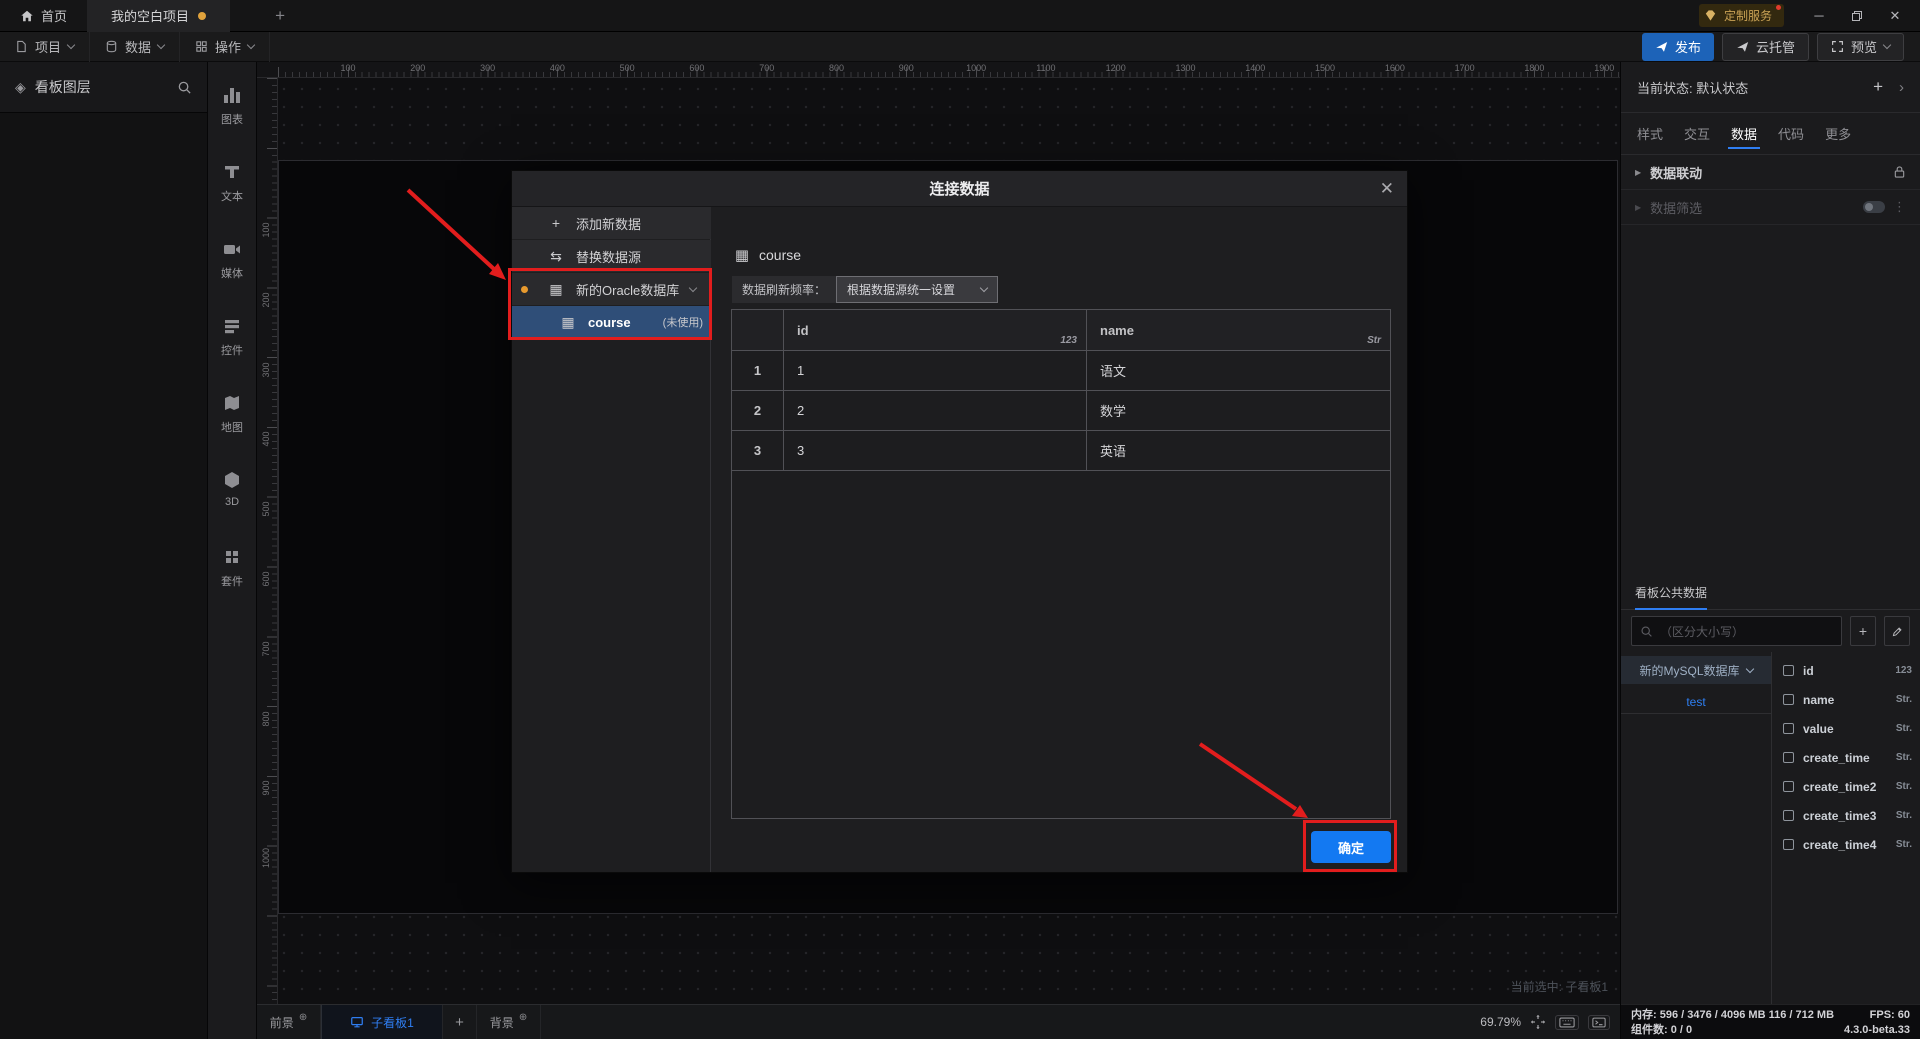 This screenshot has height=1039, width=1920. Describe the element at coordinates (27, 15) in the screenshot. I see `home-icon` at that location.